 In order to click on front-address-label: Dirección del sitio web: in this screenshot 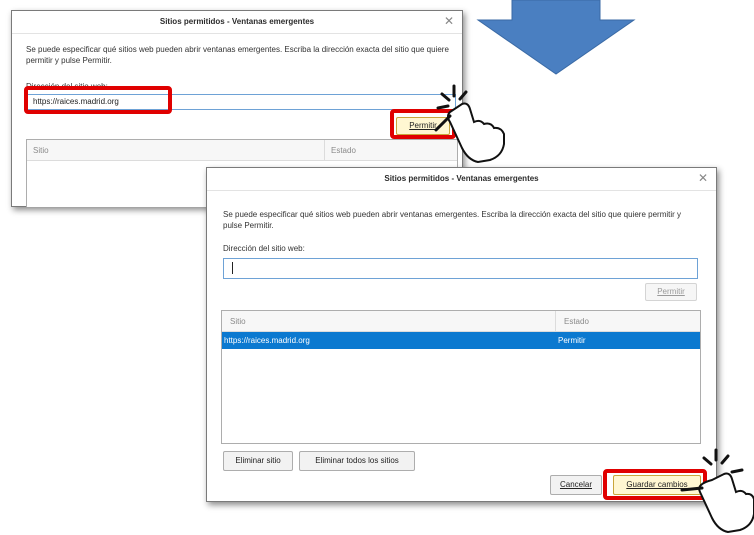, I will do `click(264, 248)`.